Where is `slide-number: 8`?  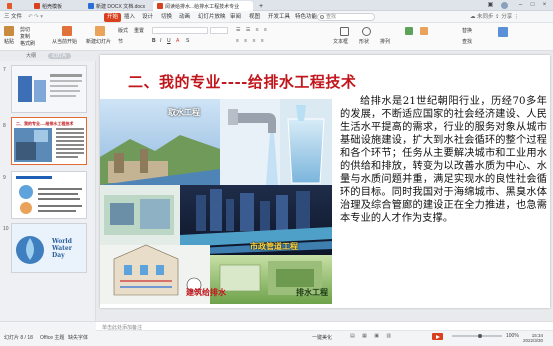
slide-number: 8 is located at coordinates (4, 126).